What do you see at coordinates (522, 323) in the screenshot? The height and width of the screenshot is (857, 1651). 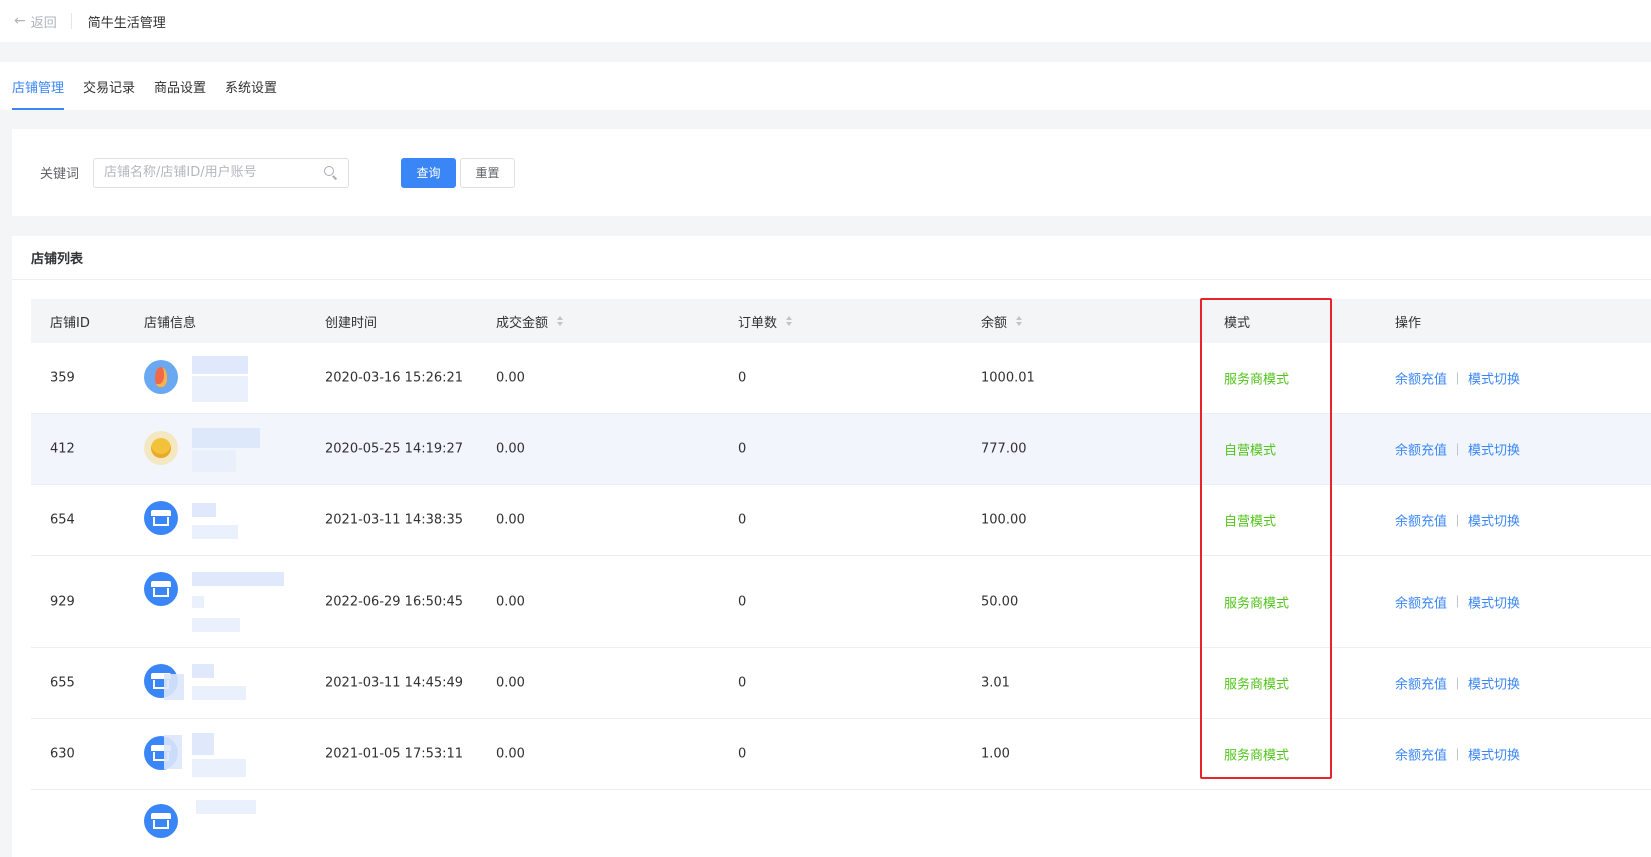 I see `col-header-label: 成交金额` at bounding box center [522, 323].